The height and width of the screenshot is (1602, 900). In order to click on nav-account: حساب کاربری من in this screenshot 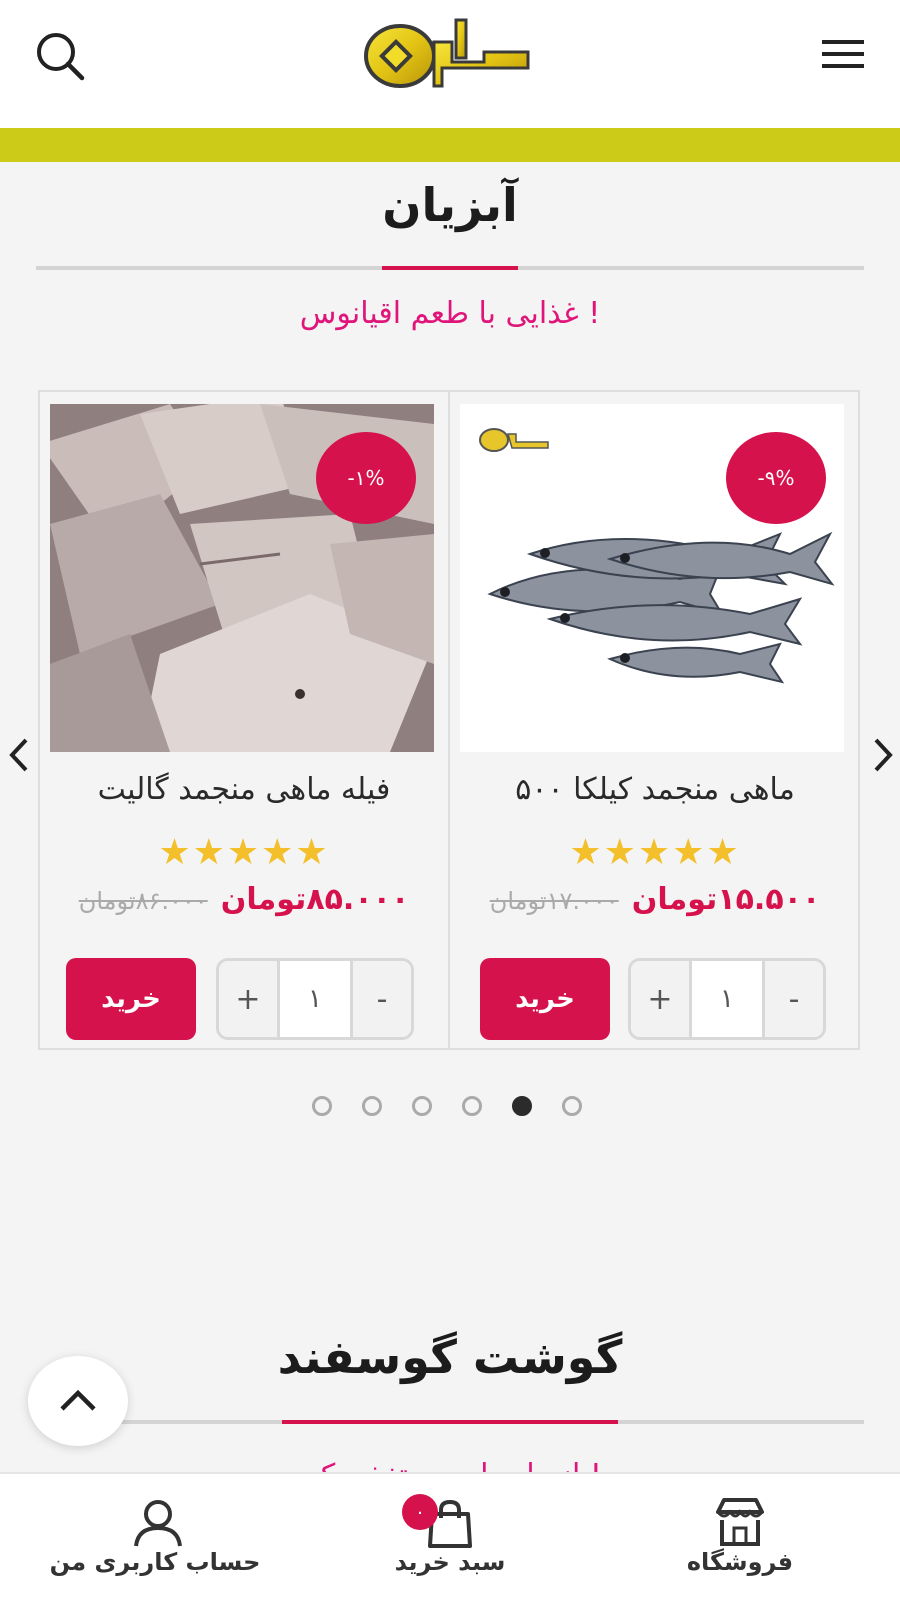, I will do `click(155, 1538)`.